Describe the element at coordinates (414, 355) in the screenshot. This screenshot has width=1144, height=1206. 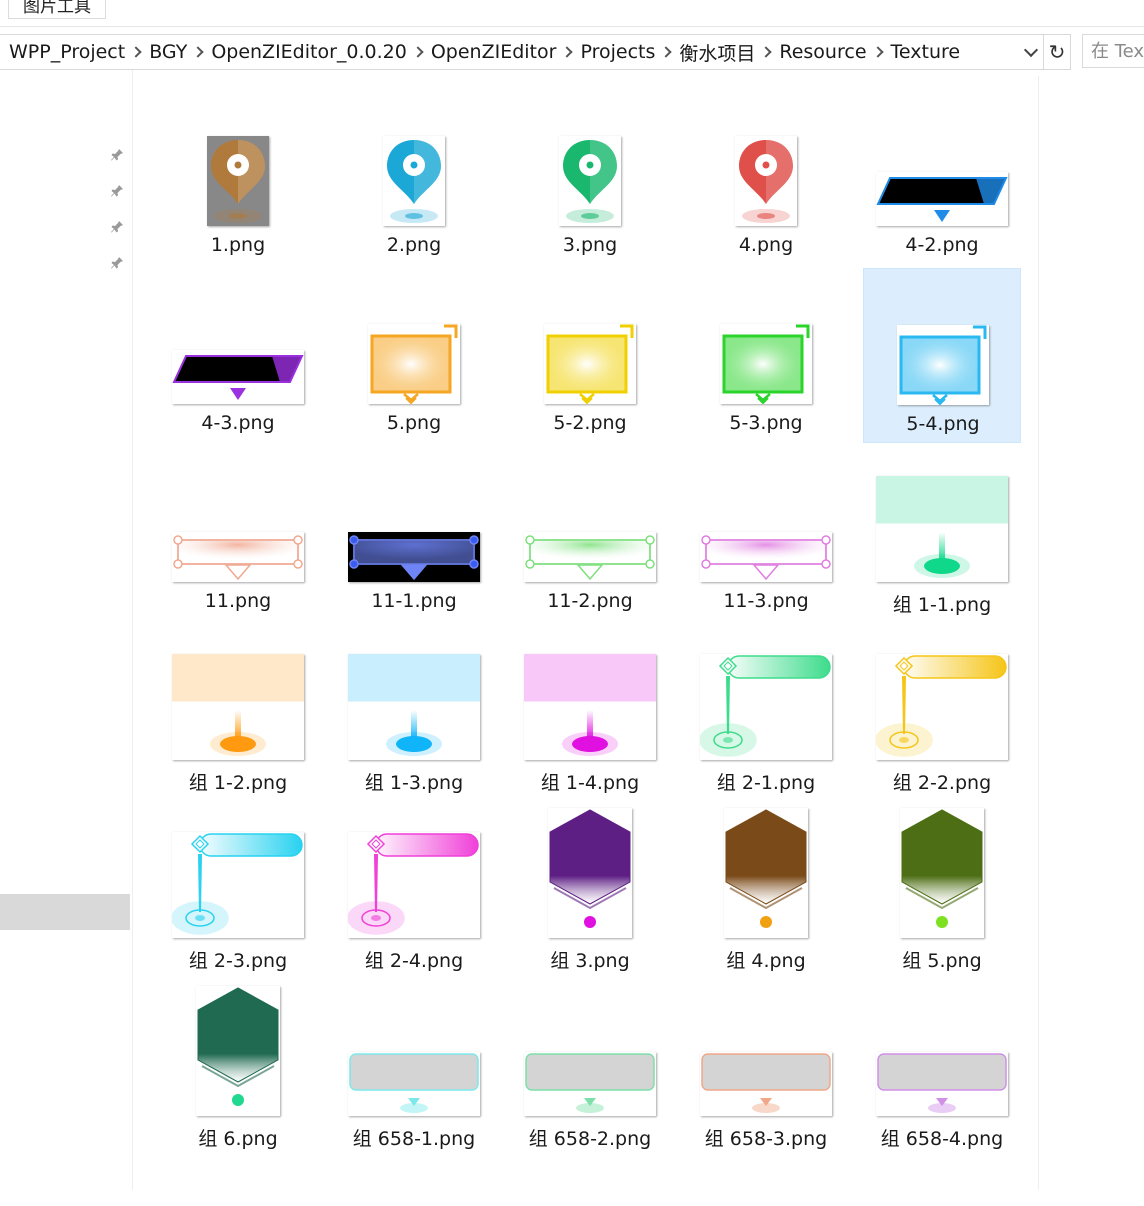
I see `file-item: 5.png` at that location.